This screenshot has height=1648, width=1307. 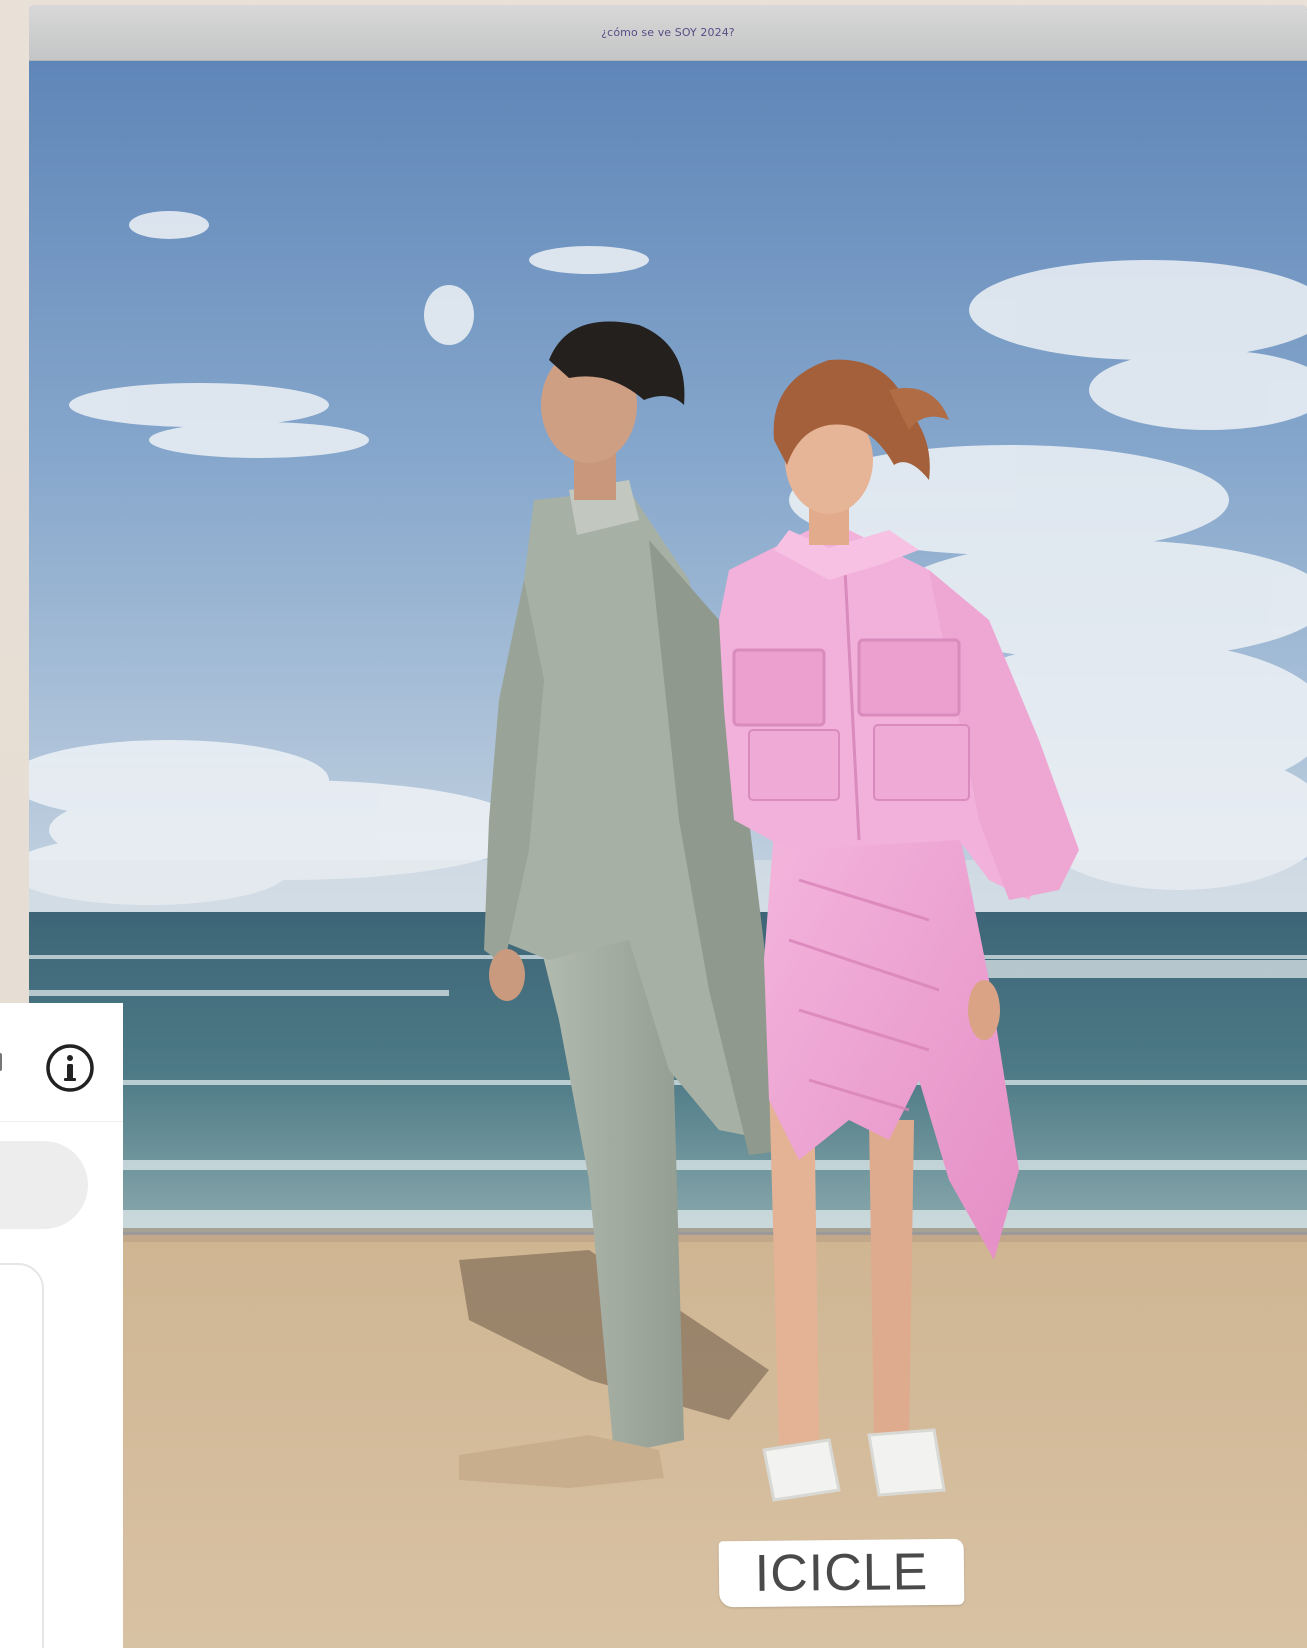 What do you see at coordinates (61, 1325) in the screenshot?
I see `side-panel` at bounding box center [61, 1325].